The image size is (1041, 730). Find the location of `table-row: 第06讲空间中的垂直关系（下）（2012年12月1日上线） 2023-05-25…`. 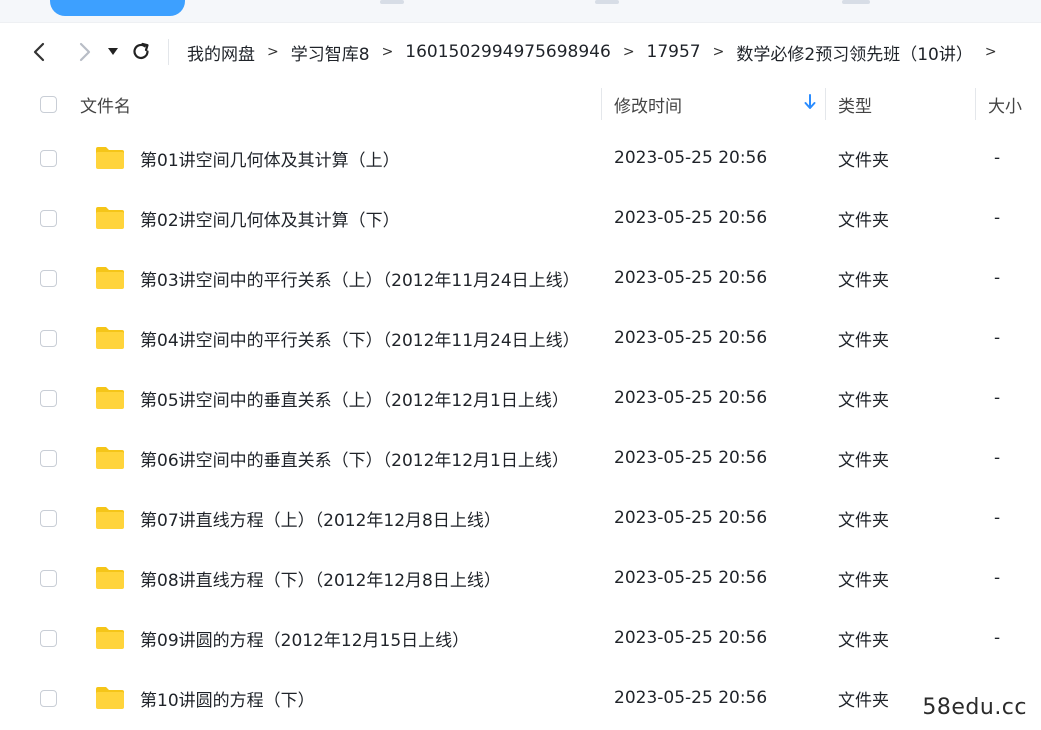

table-row: 第06讲空间中的垂直关系（下）（2012年12月1日上线） 2023-05-25… is located at coordinates (531, 458).